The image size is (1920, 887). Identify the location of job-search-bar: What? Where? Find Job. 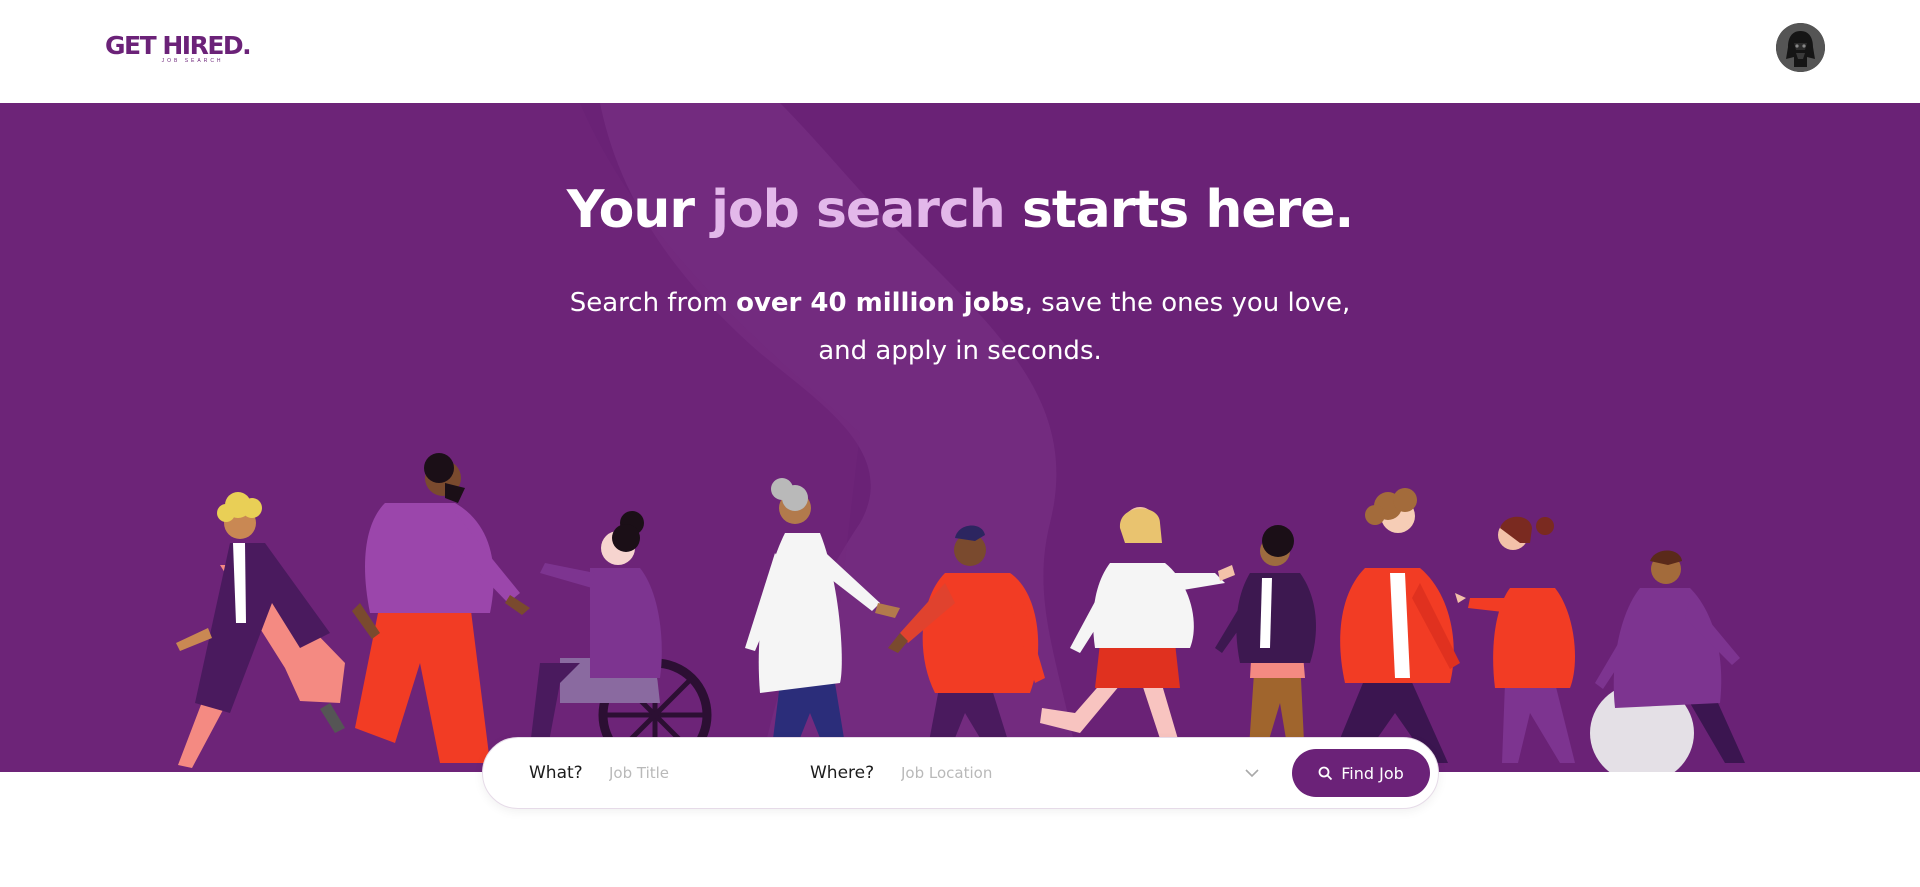
(960, 773).